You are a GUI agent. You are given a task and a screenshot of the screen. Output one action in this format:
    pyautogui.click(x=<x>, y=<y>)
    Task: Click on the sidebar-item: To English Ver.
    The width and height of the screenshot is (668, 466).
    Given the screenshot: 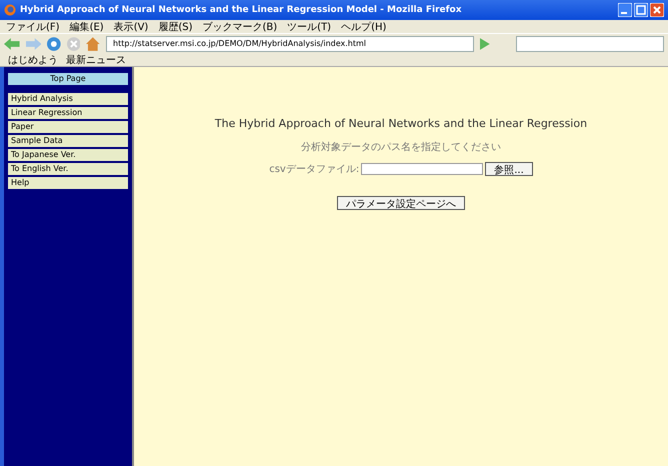 What is the action you would take?
    pyautogui.click(x=68, y=169)
    